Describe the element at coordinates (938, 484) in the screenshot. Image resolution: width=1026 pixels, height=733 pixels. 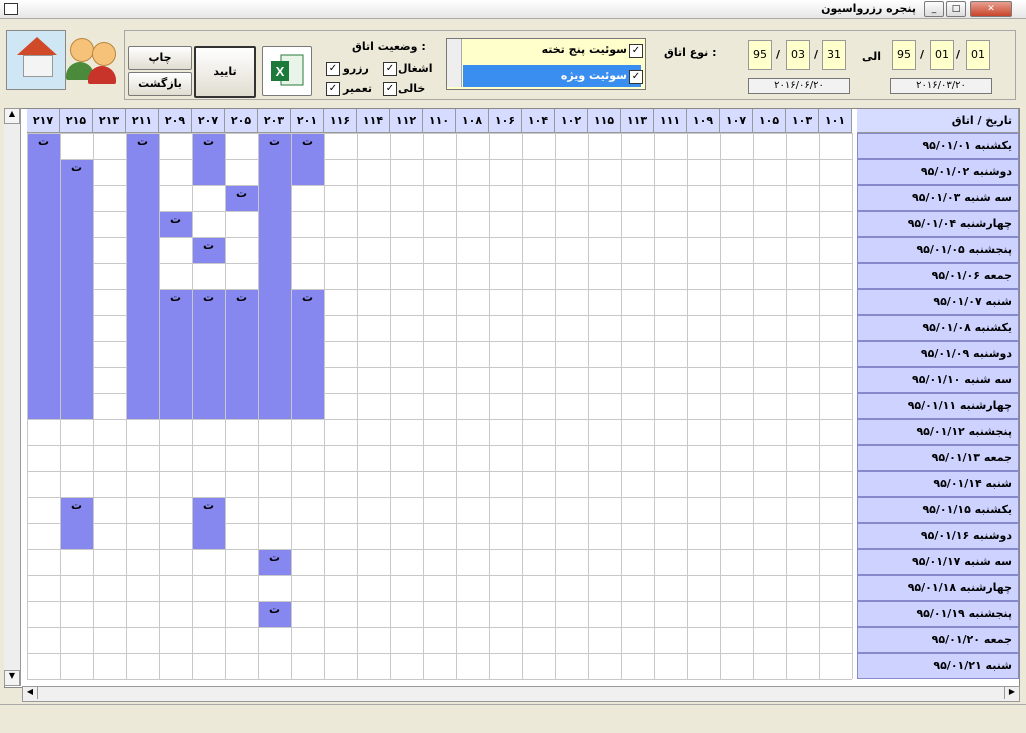
I see `date-row-header: ۹۵/۰۱/۱۴ شنبه` at that location.